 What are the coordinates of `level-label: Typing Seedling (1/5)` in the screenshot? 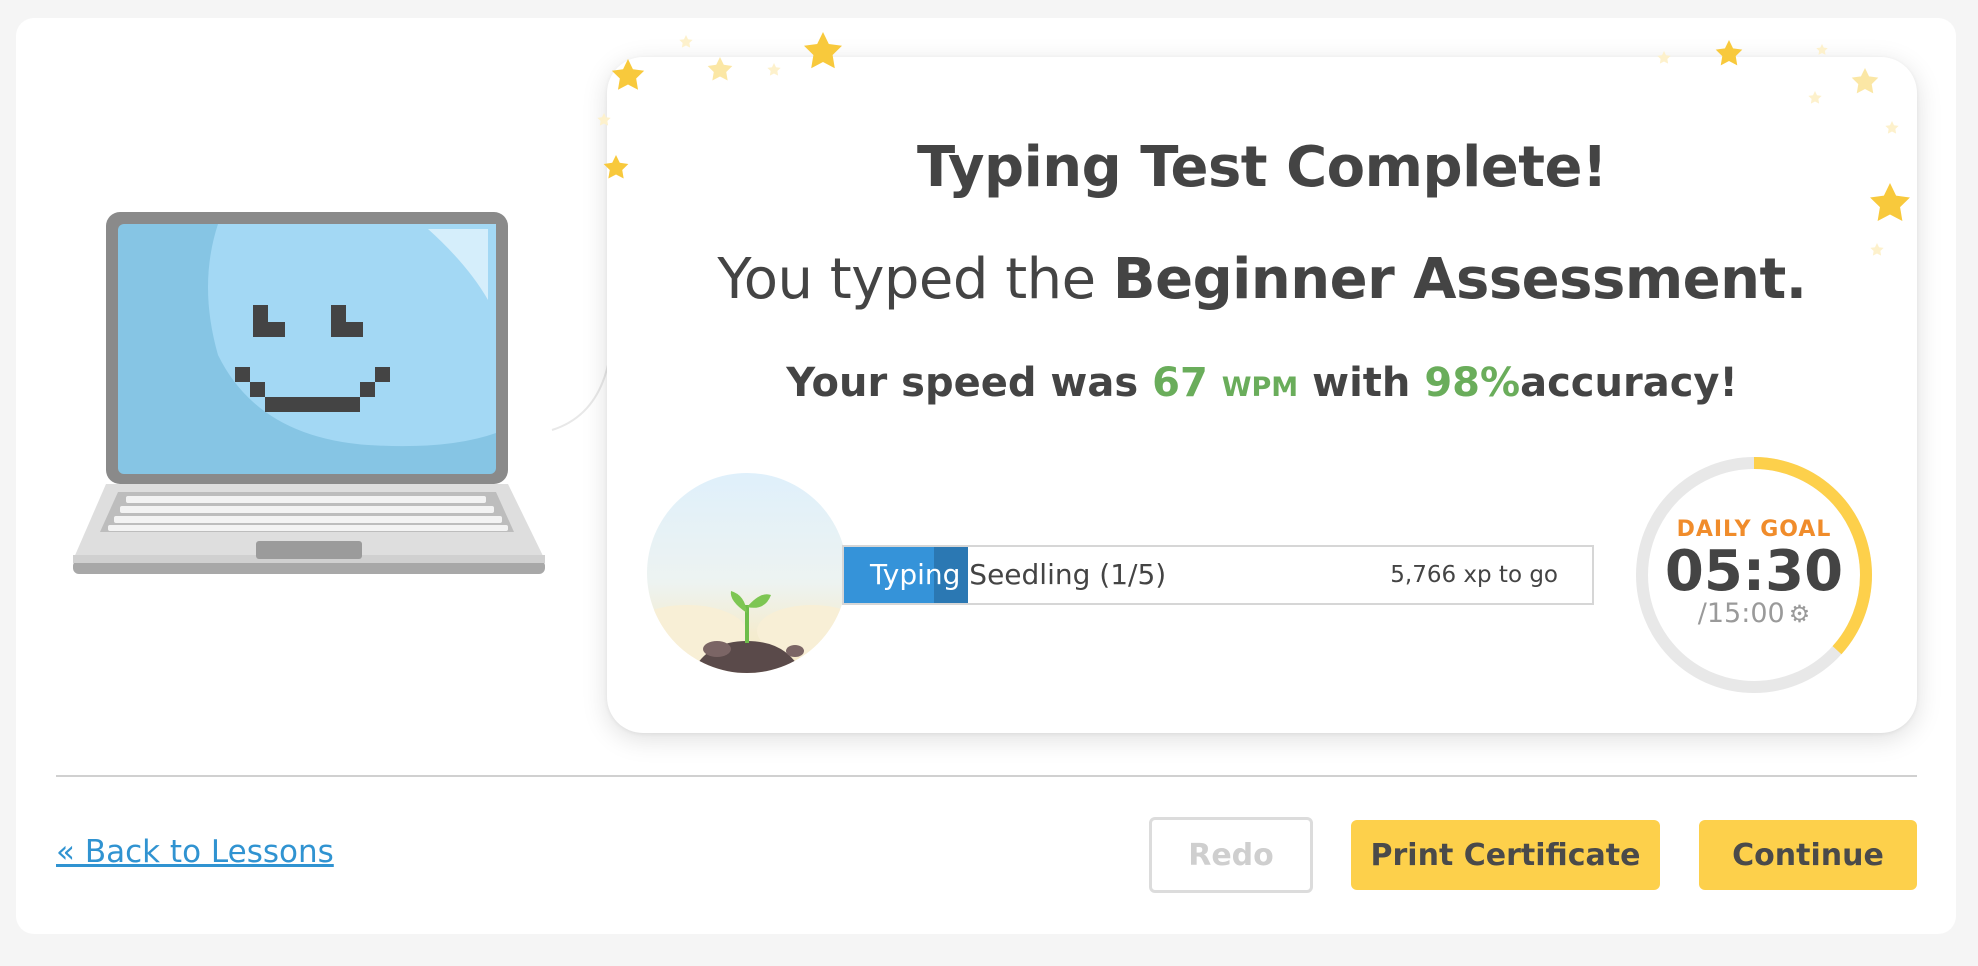 It's located at (1018, 574).